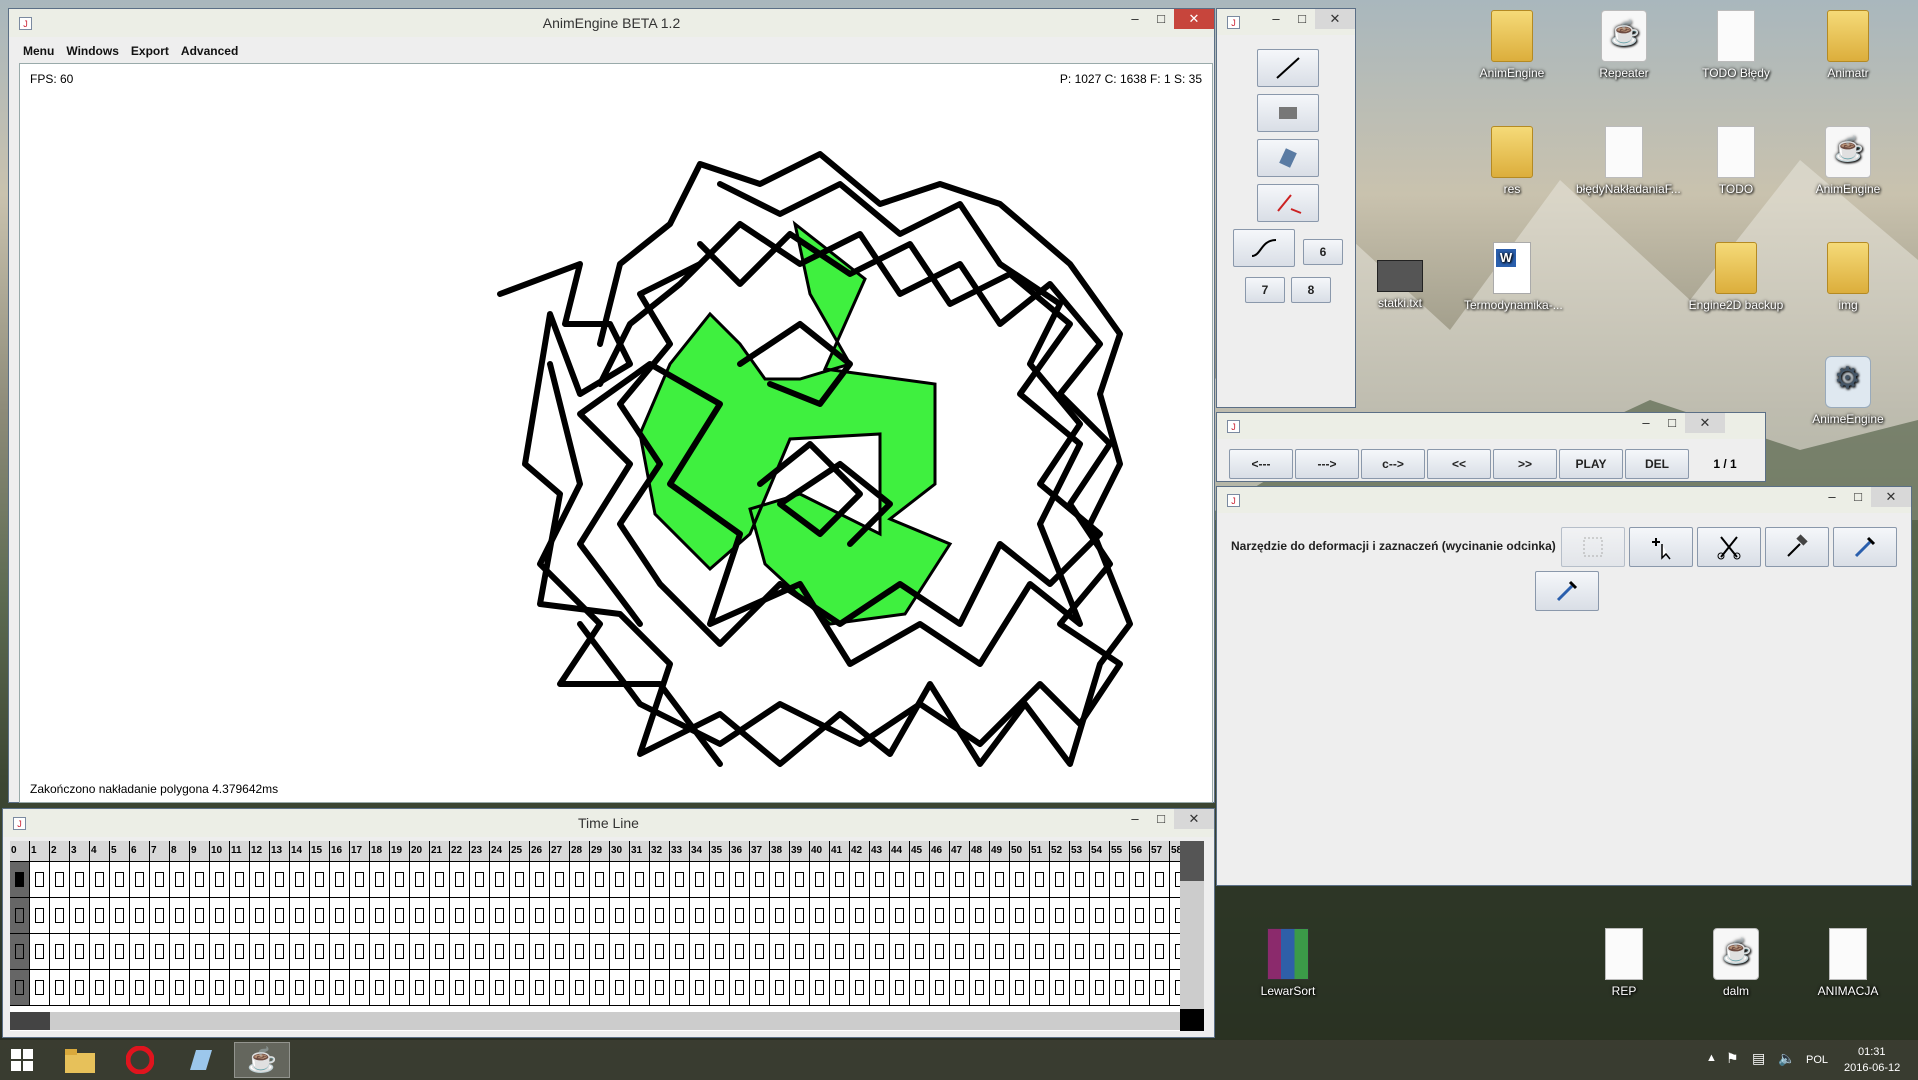  Describe the element at coordinates (1732, 1058) in the screenshot. I see `flag-icon: ⚑` at that location.